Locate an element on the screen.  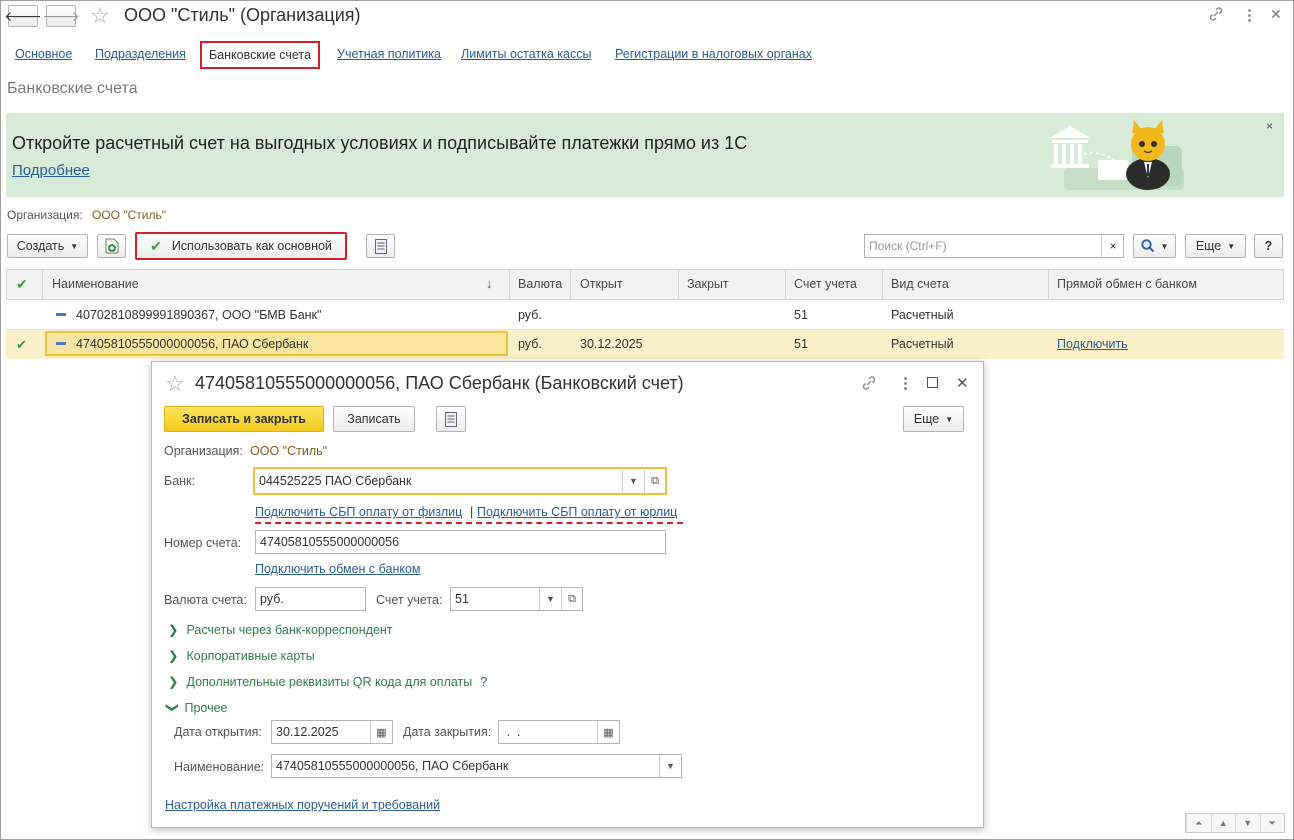
tab-accounting-policy: Учетная политика is located at coordinates (389, 54).